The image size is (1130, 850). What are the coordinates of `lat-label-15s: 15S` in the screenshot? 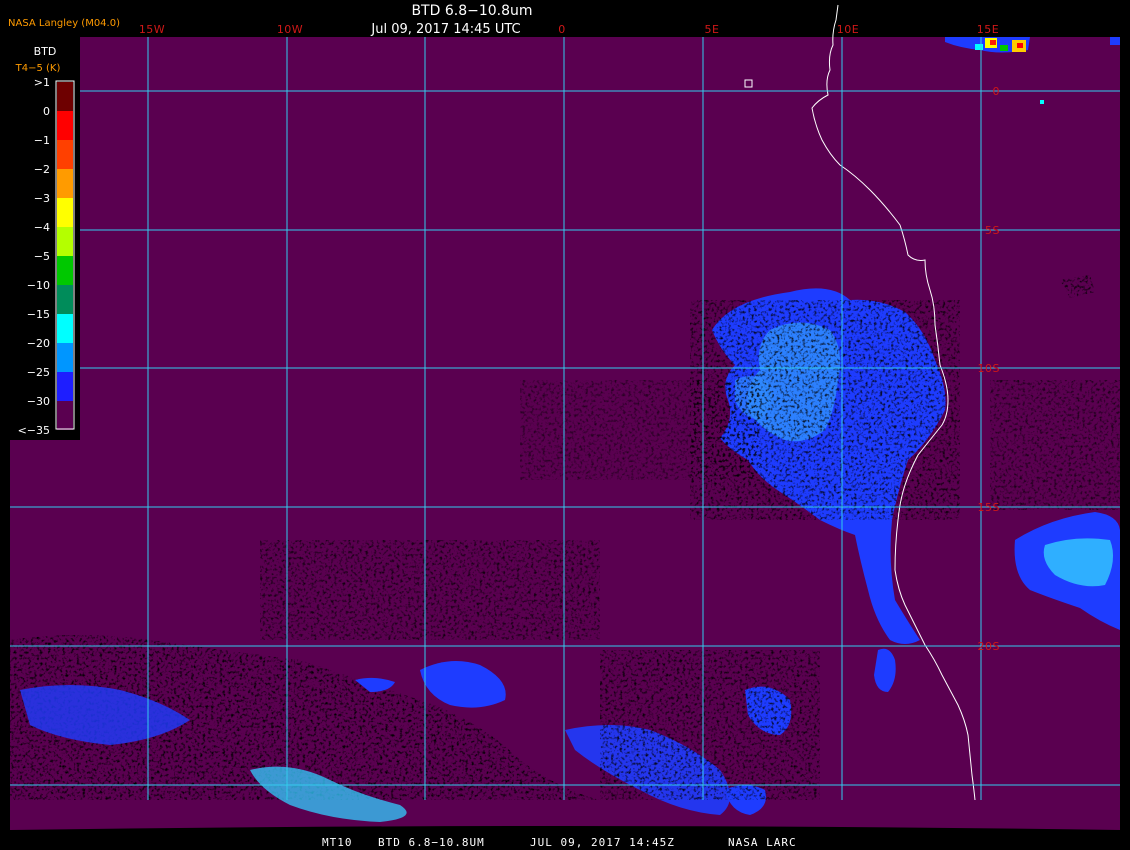 It's located at (989, 507).